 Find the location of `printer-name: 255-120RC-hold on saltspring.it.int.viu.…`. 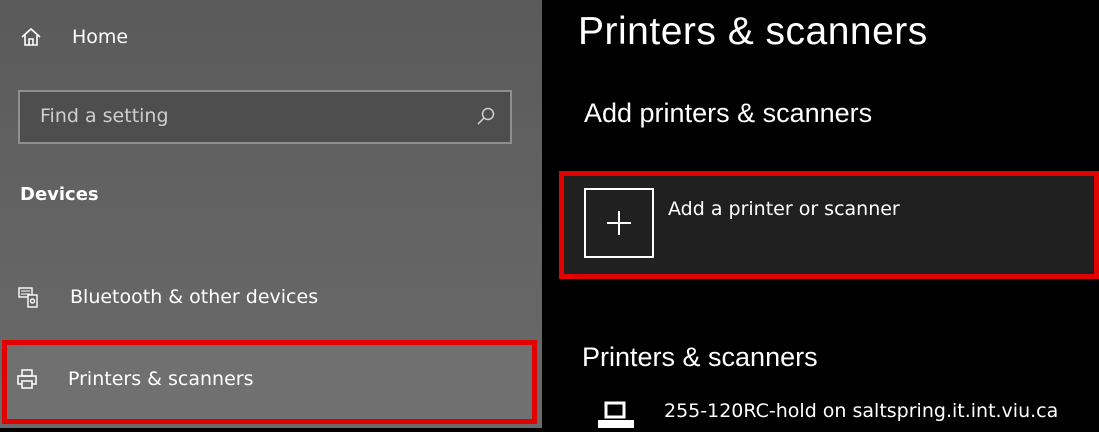

printer-name: 255-120RC-hold on saltspring.it.int.viu.… is located at coordinates (861, 411).